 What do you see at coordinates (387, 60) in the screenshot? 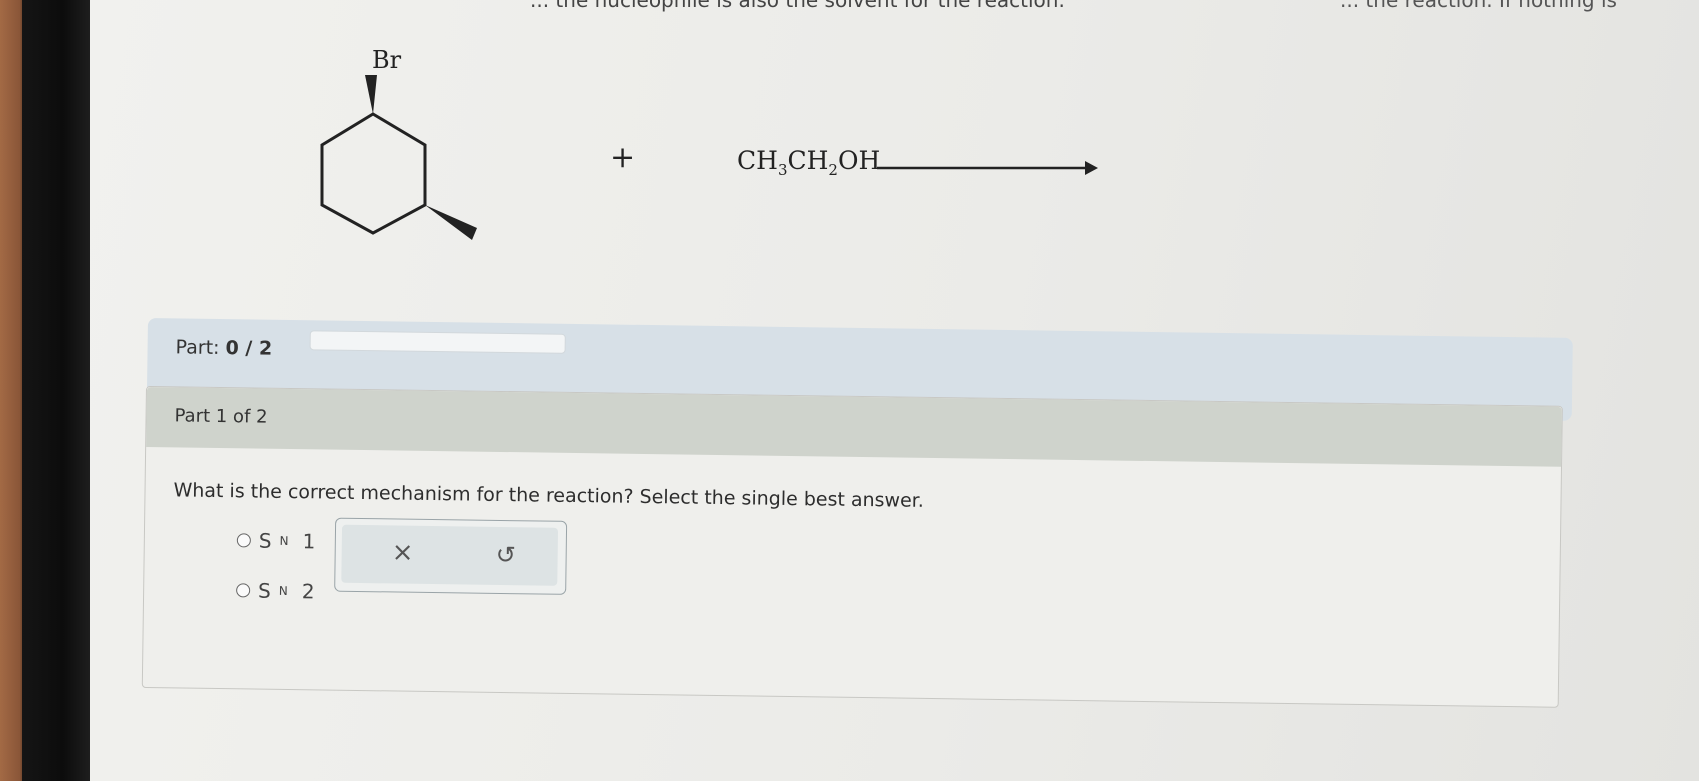
I see `bromine-label: Br` at bounding box center [387, 60].